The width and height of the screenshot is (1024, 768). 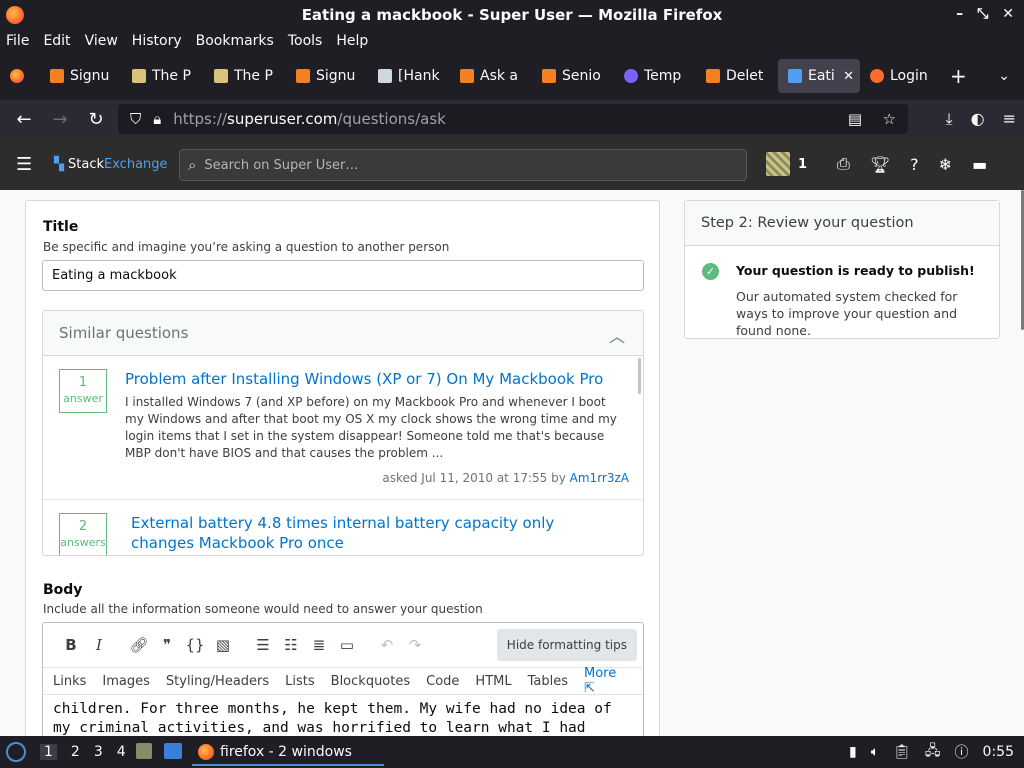 I want to click on hamburger-menu-icon: ☰, so click(x=26, y=164).